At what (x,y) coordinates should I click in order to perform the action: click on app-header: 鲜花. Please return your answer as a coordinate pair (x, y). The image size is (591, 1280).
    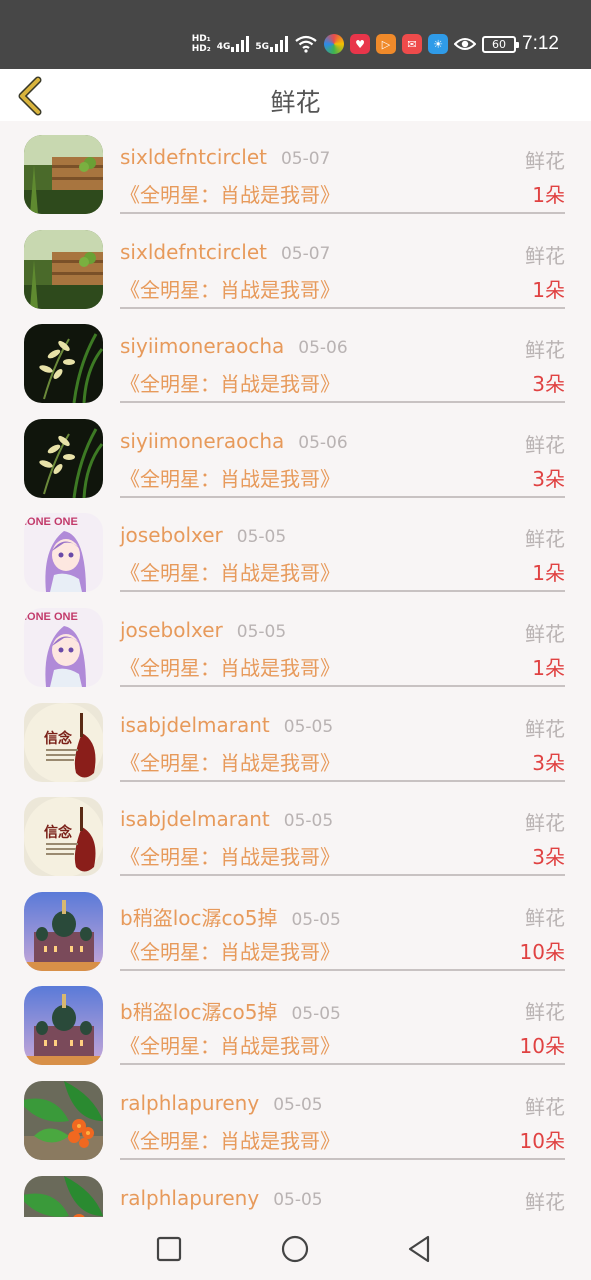
    Looking at the image, I should click on (295, 95).